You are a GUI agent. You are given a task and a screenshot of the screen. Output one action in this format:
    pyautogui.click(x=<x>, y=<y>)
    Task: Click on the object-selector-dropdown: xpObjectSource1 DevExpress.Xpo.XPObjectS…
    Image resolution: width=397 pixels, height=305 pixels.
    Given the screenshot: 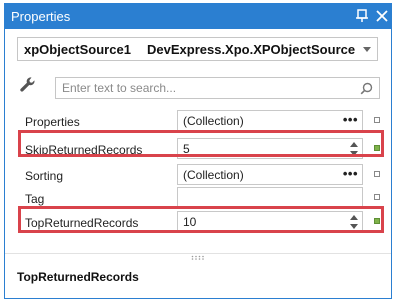 What is the action you would take?
    pyautogui.click(x=197, y=49)
    